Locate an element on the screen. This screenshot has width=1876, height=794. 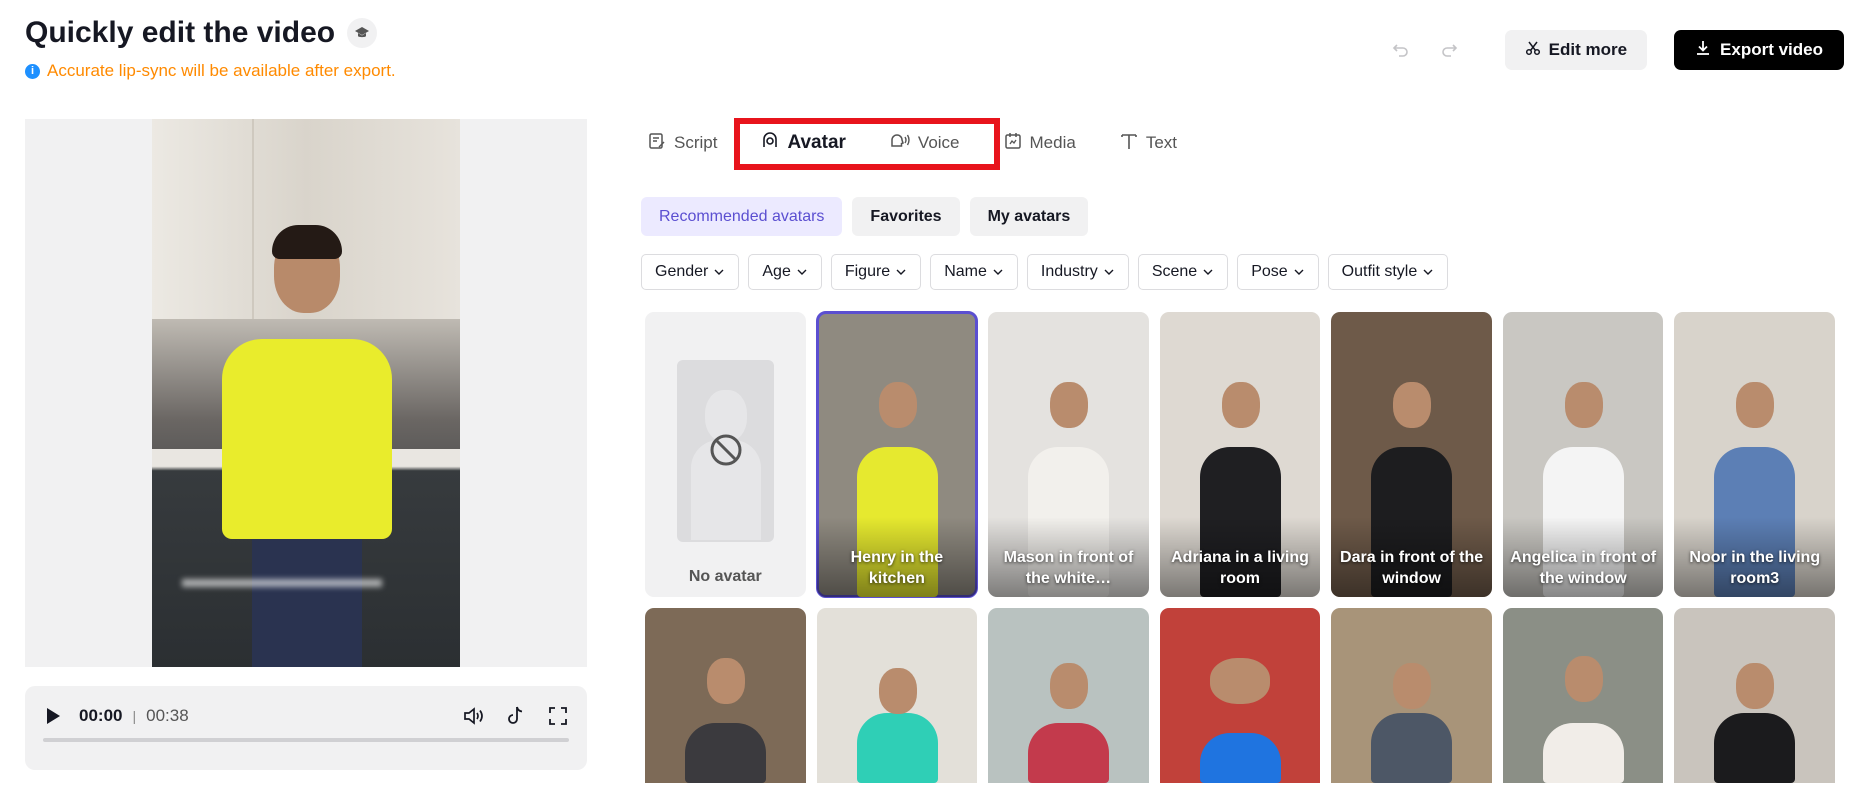
avatar-subtabs: Recommended avatars Favorites My avatars is located at coordinates (865, 216).